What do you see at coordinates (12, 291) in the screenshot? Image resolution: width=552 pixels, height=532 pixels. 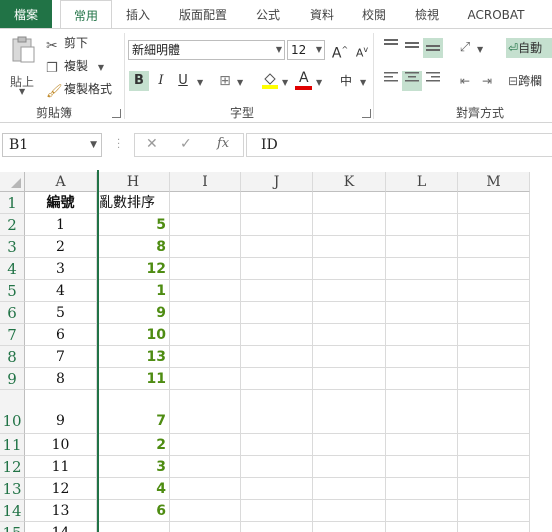 I see `row-header: 5` at bounding box center [12, 291].